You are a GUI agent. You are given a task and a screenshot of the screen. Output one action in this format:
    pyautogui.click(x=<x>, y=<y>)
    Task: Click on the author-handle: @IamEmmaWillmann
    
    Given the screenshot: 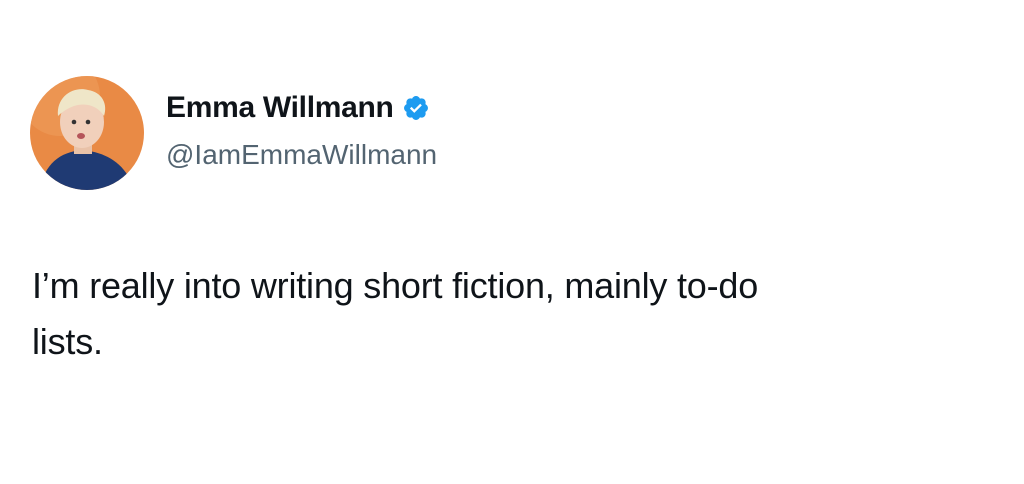 What is the action you would take?
    pyautogui.click(x=301, y=155)
    